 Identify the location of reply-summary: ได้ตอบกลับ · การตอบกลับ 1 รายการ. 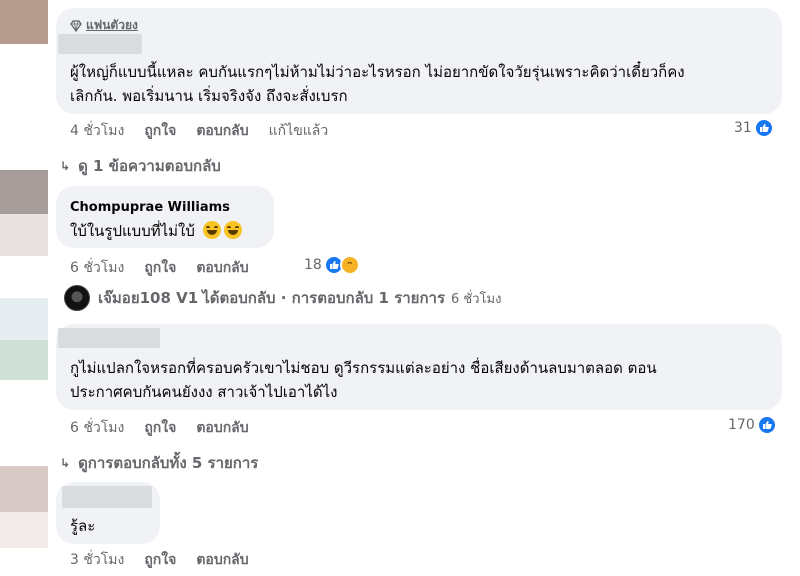
(324, 298).